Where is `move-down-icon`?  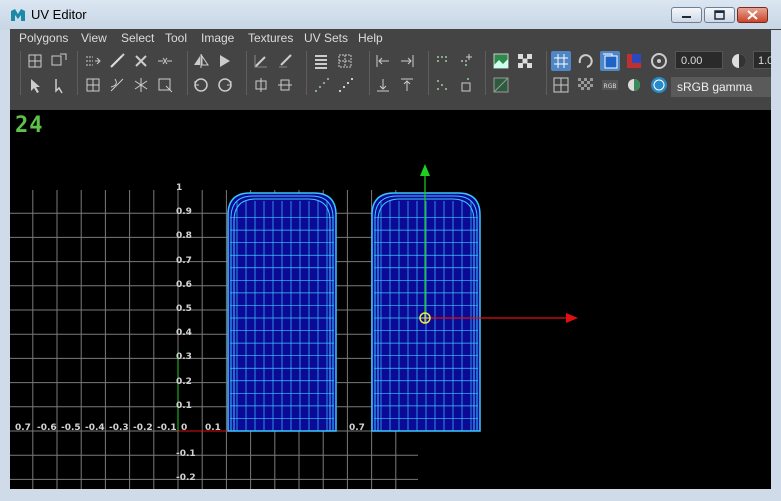
move-down-icon is located at coordinates (383, 85).